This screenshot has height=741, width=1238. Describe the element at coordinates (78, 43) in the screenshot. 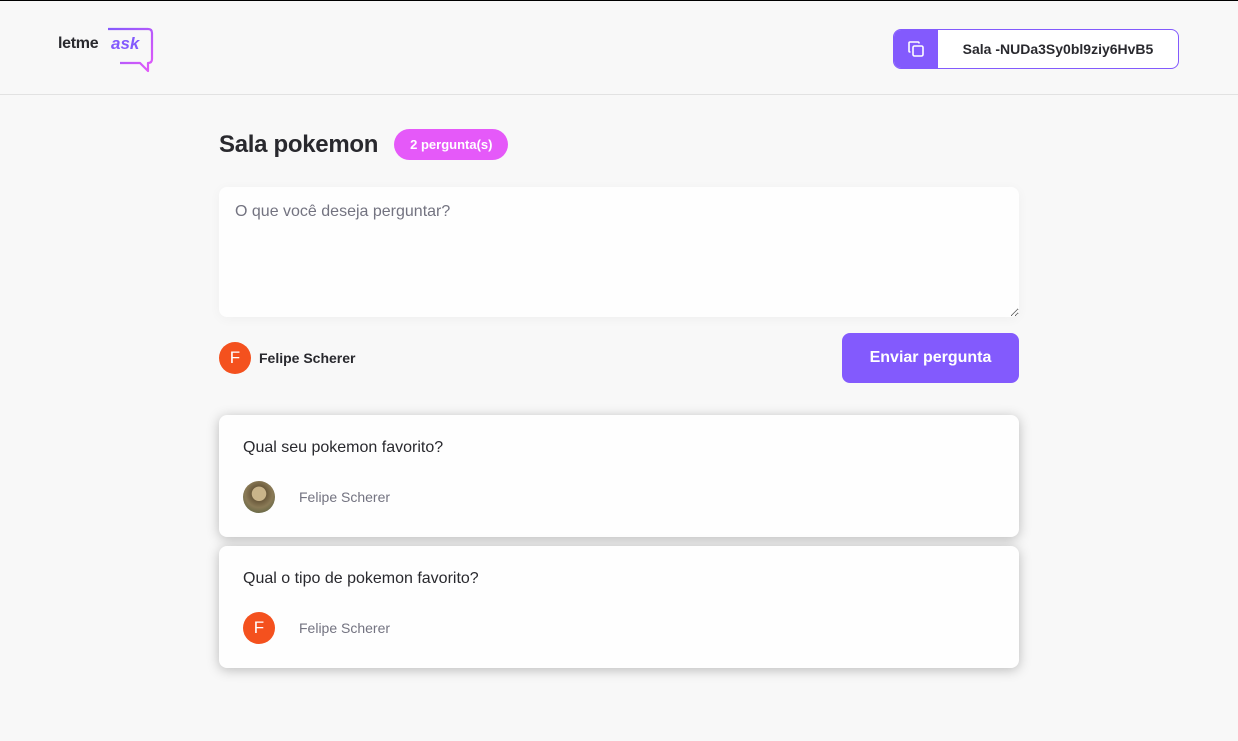

I see `logo-text-letme: letme` at that location.